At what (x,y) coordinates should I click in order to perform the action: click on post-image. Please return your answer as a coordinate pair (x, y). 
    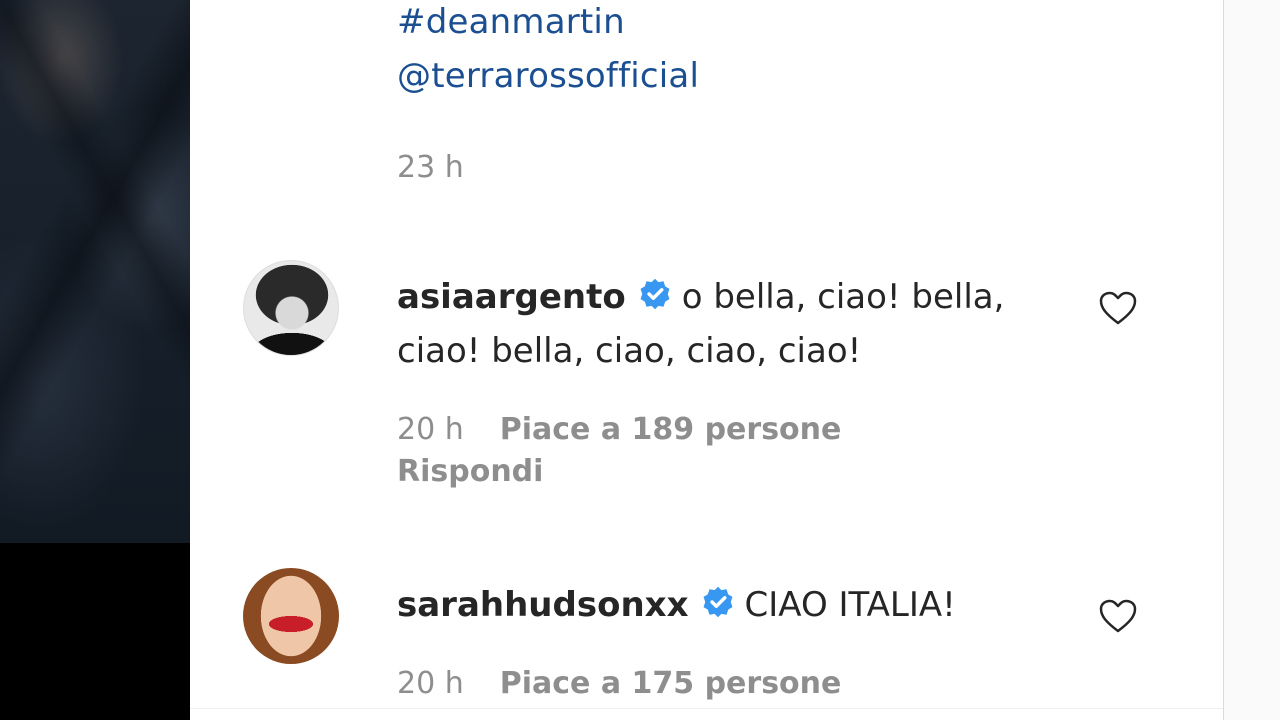
    Looking at the image, I should click on (95, 271).